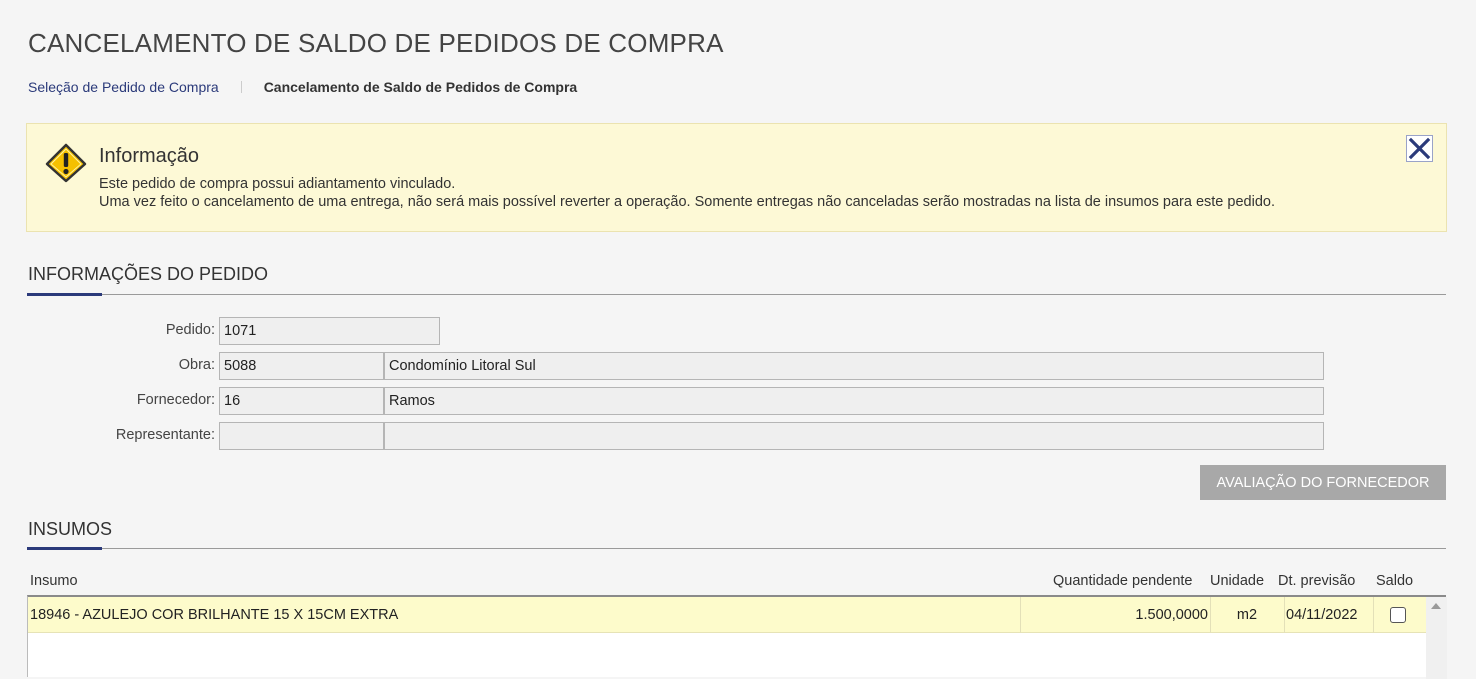 Image resolution: width=1476 pixels, height=679 pixels. I want to click on info-title: Informação, so click(149, 156).